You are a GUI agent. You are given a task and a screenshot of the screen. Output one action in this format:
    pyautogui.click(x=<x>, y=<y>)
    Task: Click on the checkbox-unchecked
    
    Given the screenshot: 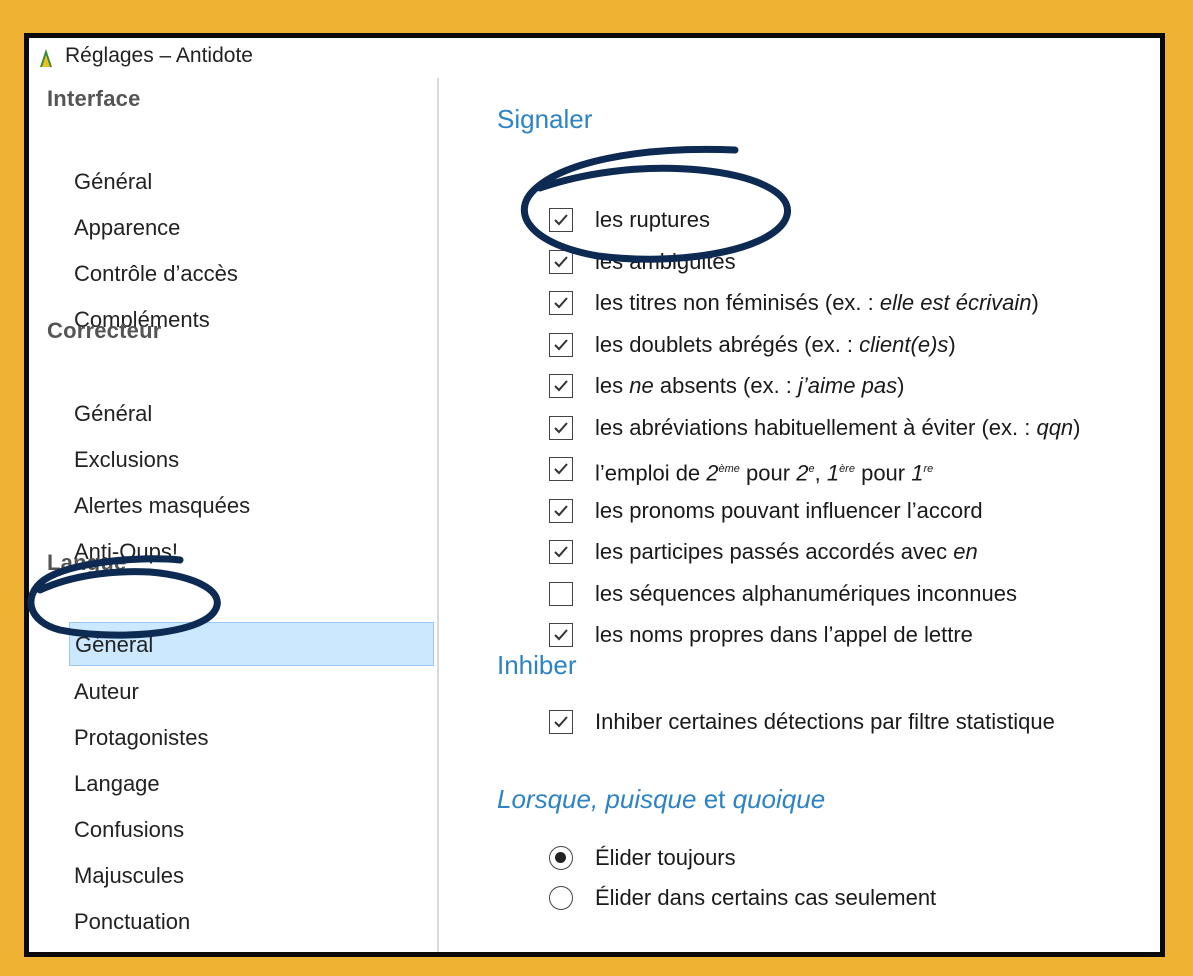 What is the action you would take?
    pyautogui.click(x=561, y=593)
    